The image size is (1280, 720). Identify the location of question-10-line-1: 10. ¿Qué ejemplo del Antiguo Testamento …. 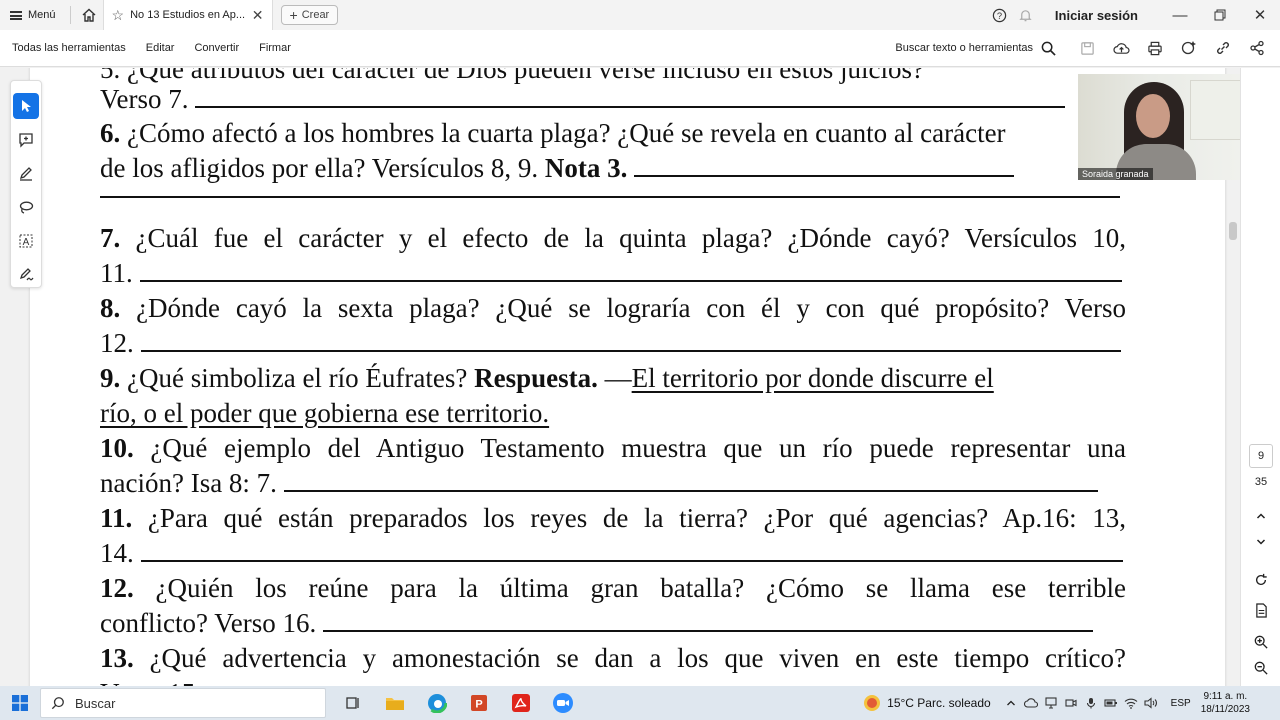
(613, 448).